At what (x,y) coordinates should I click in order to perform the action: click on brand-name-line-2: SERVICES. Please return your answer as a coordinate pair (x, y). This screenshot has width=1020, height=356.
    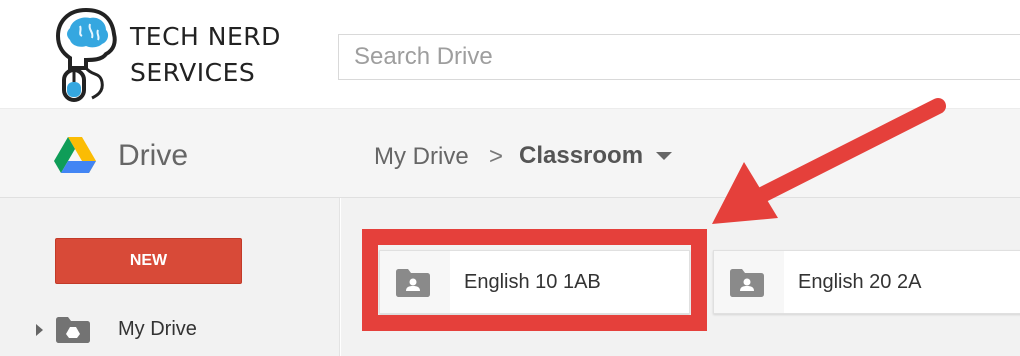
    Looking at the image, I should click on (193, 72).